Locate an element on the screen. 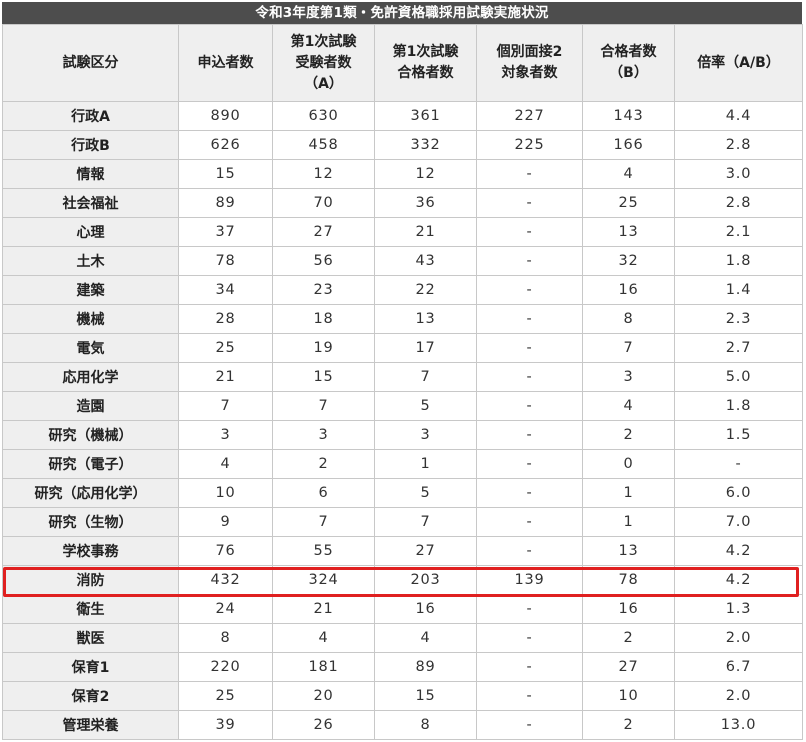  table-cell: 36 is located at coordinates (425, 203).